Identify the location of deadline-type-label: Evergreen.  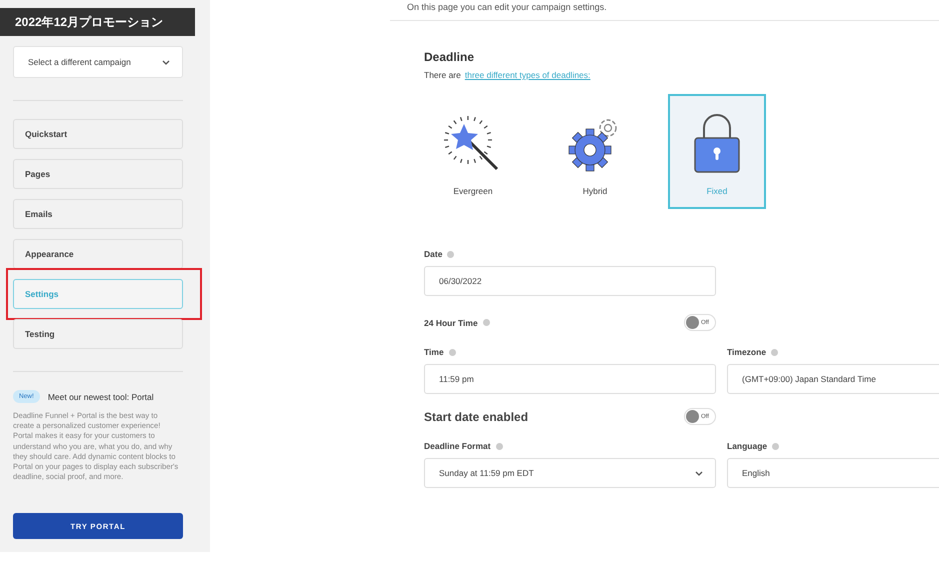
(473, 191).